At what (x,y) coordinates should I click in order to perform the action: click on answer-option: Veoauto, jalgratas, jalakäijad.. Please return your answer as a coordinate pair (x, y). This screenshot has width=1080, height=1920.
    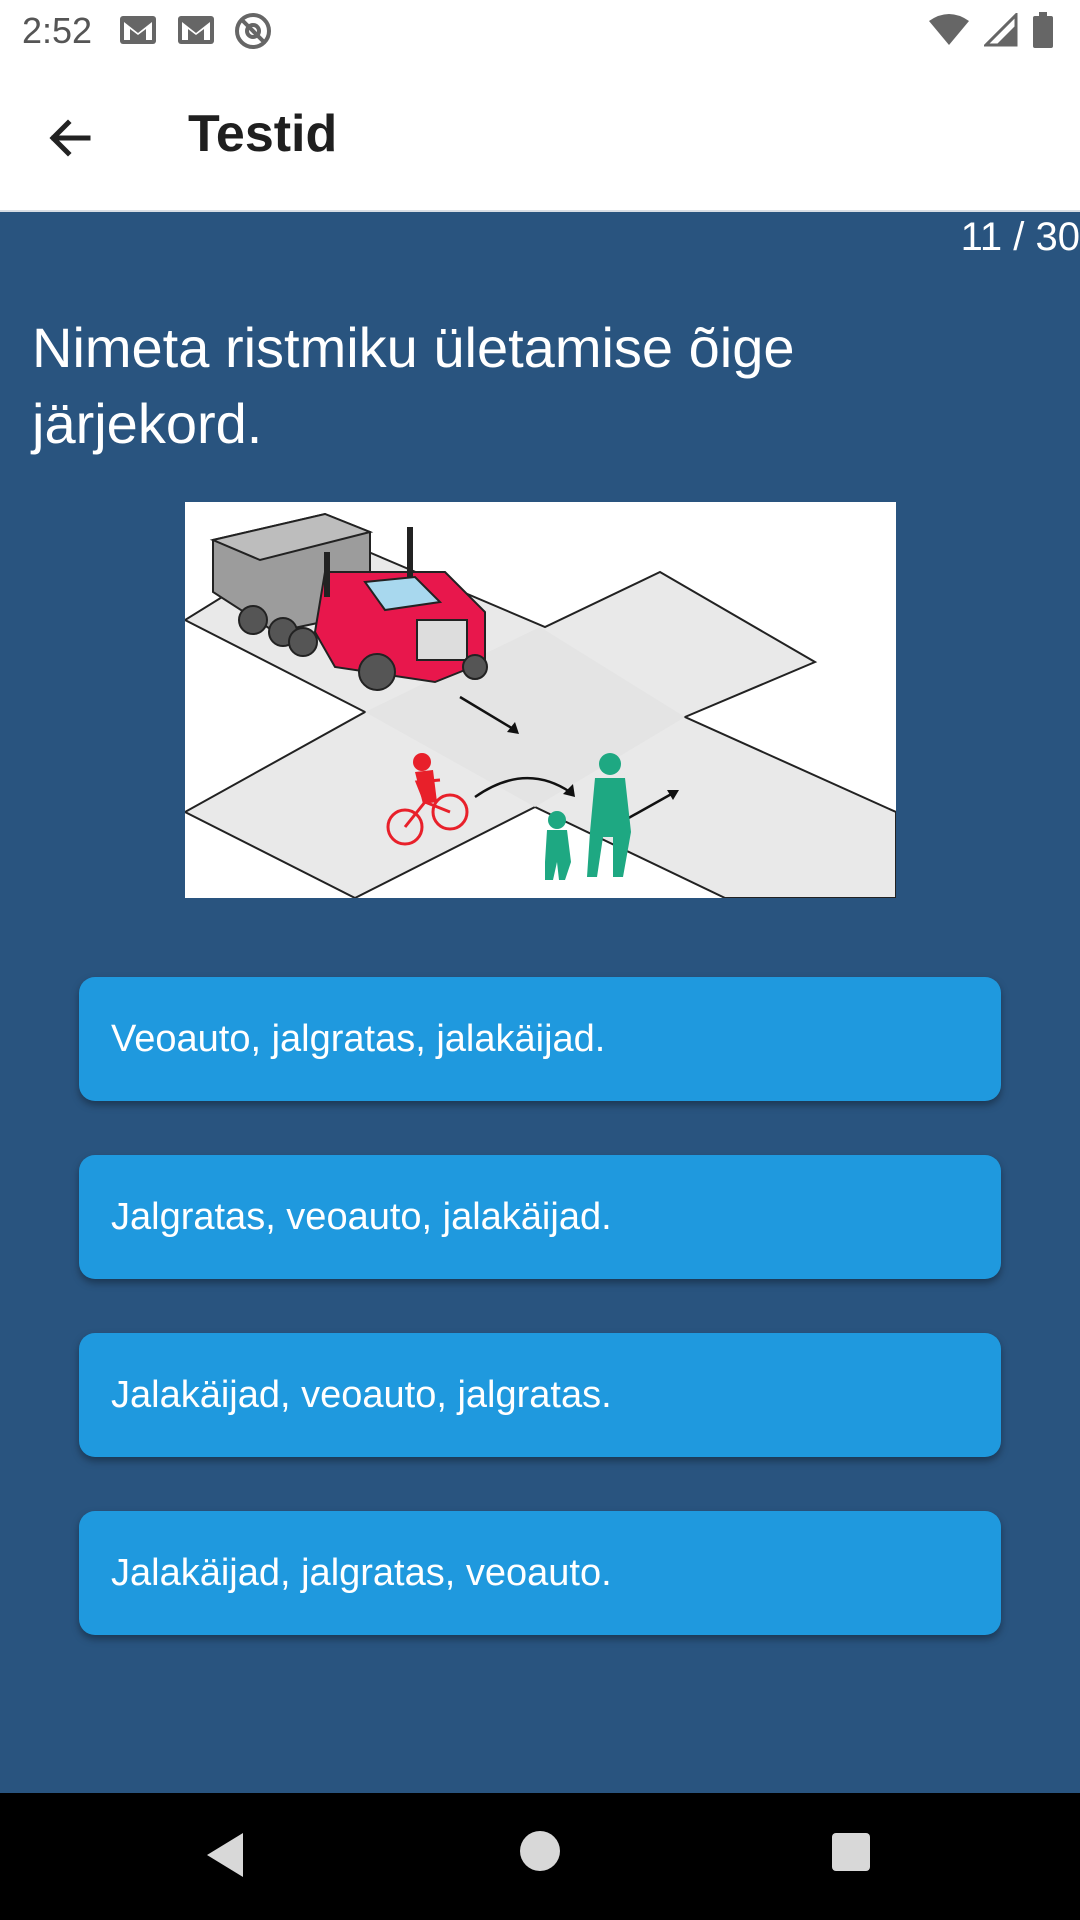
    Looking at the image, I should click on (540, 1039).